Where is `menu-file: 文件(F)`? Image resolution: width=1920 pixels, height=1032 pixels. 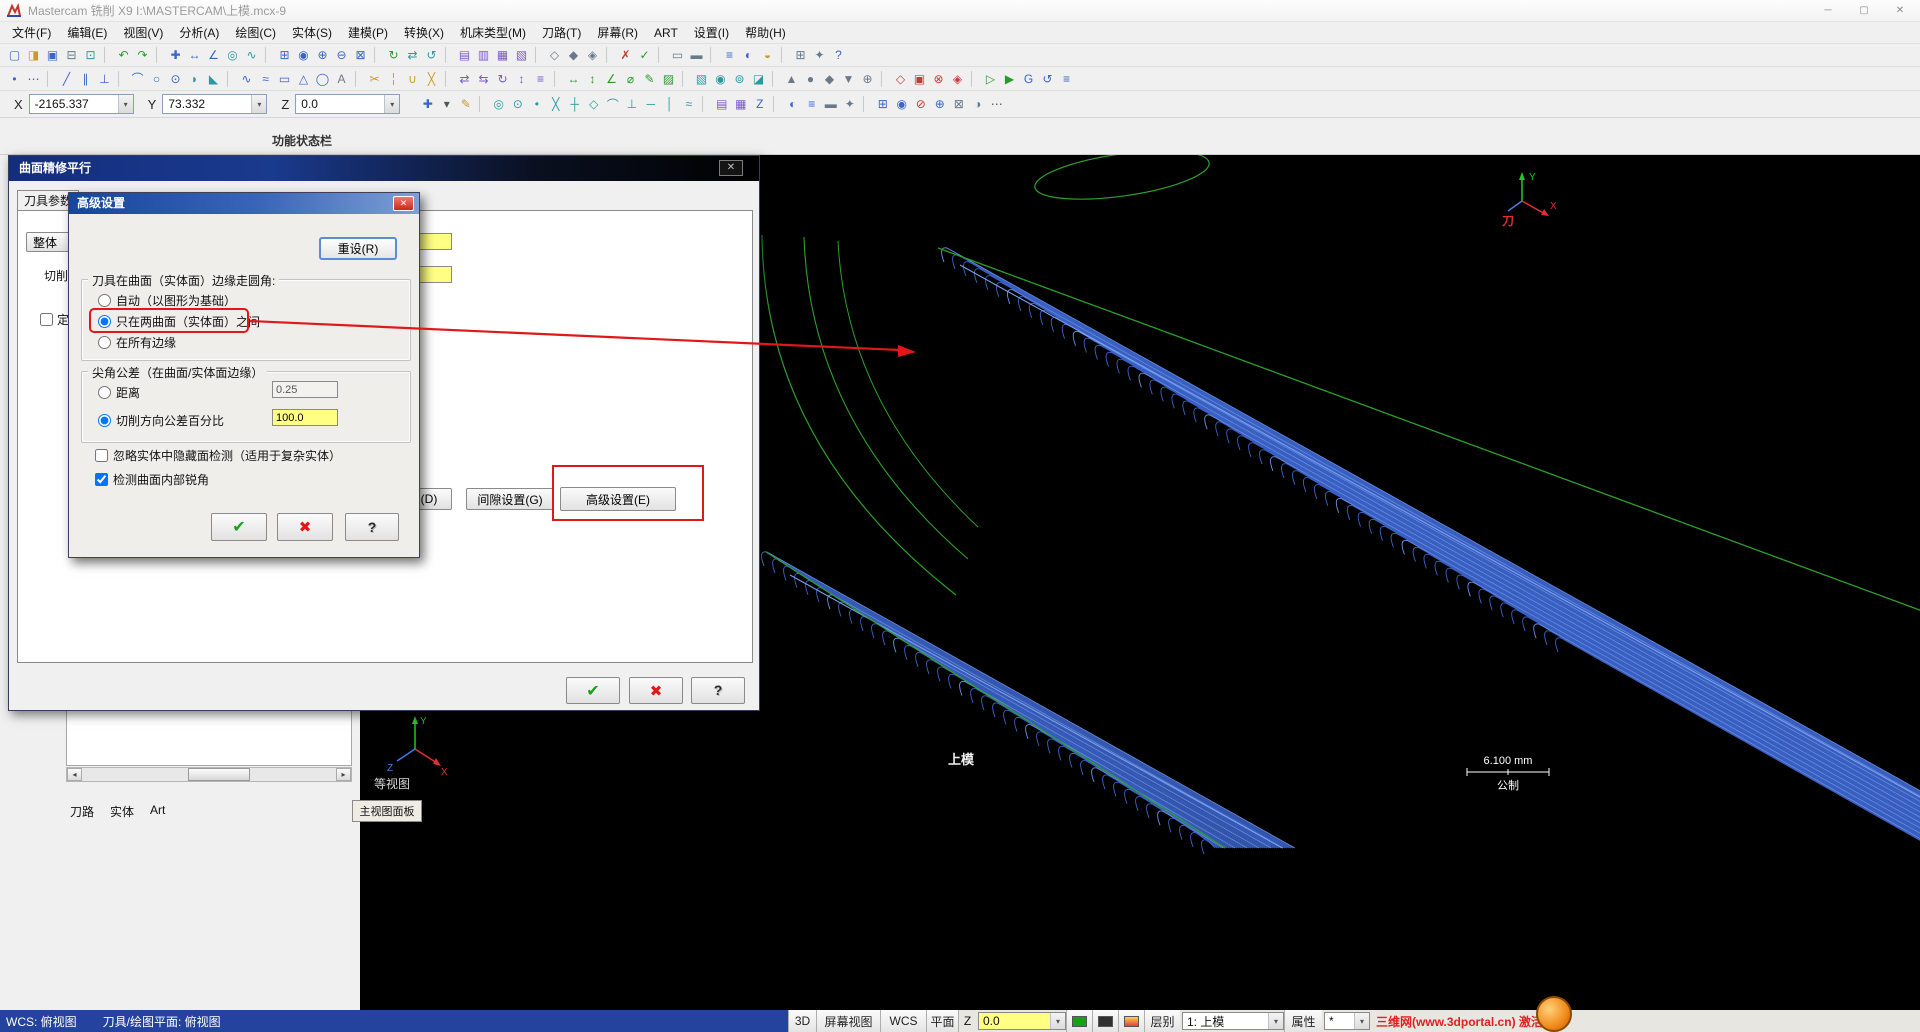
menu-file: 文件(F) is located at coordinates (31, 32).